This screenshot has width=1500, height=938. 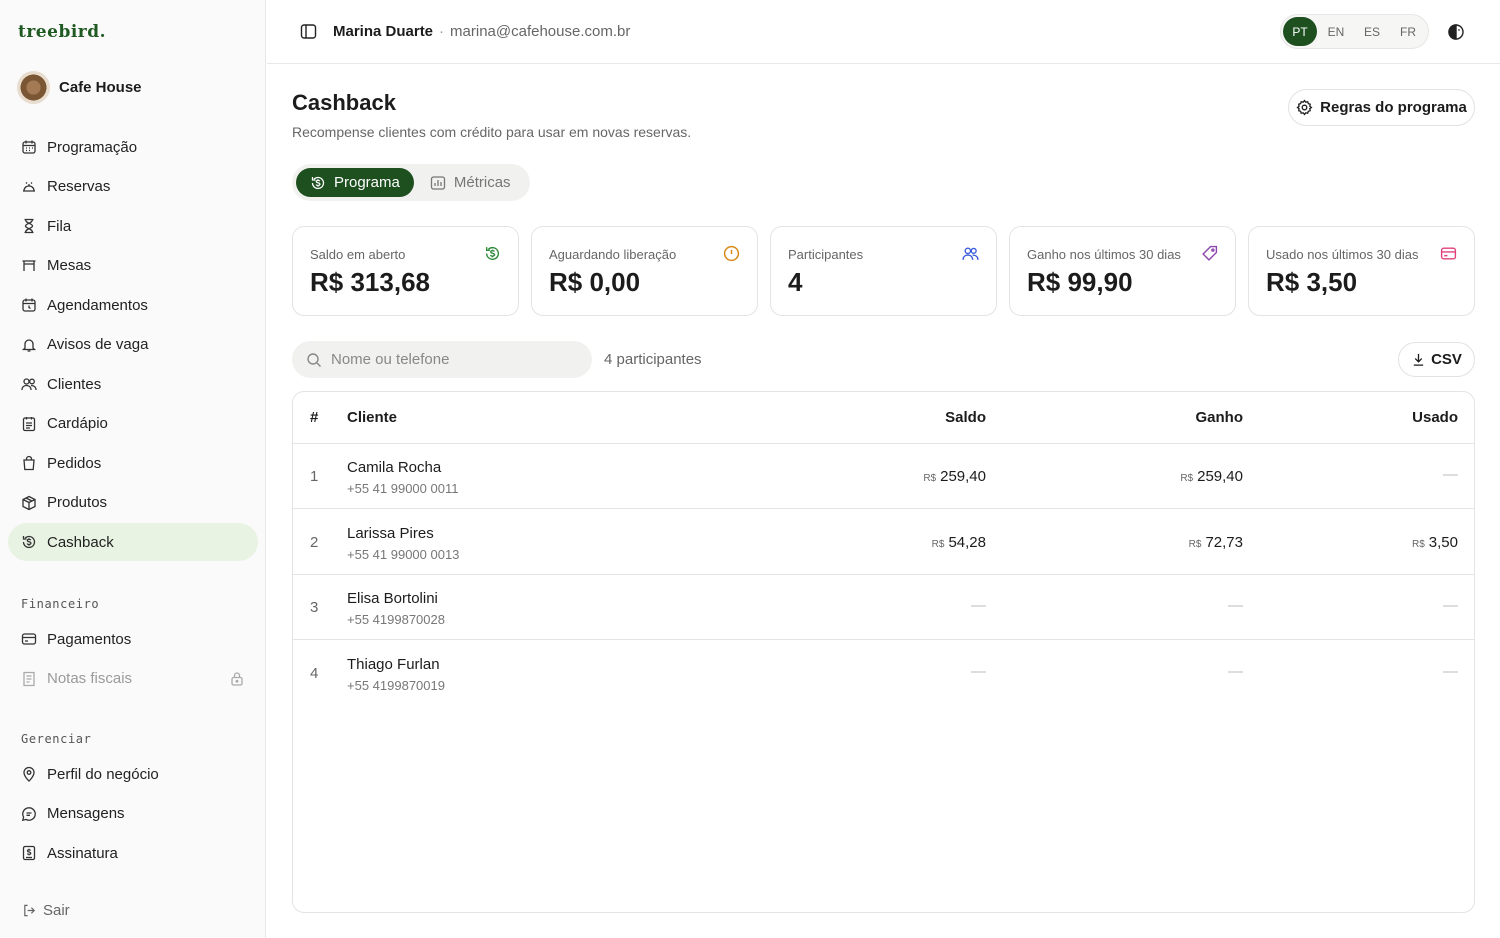 I want to click on tab-metricas: Métricas, so click(x=470, y=182).